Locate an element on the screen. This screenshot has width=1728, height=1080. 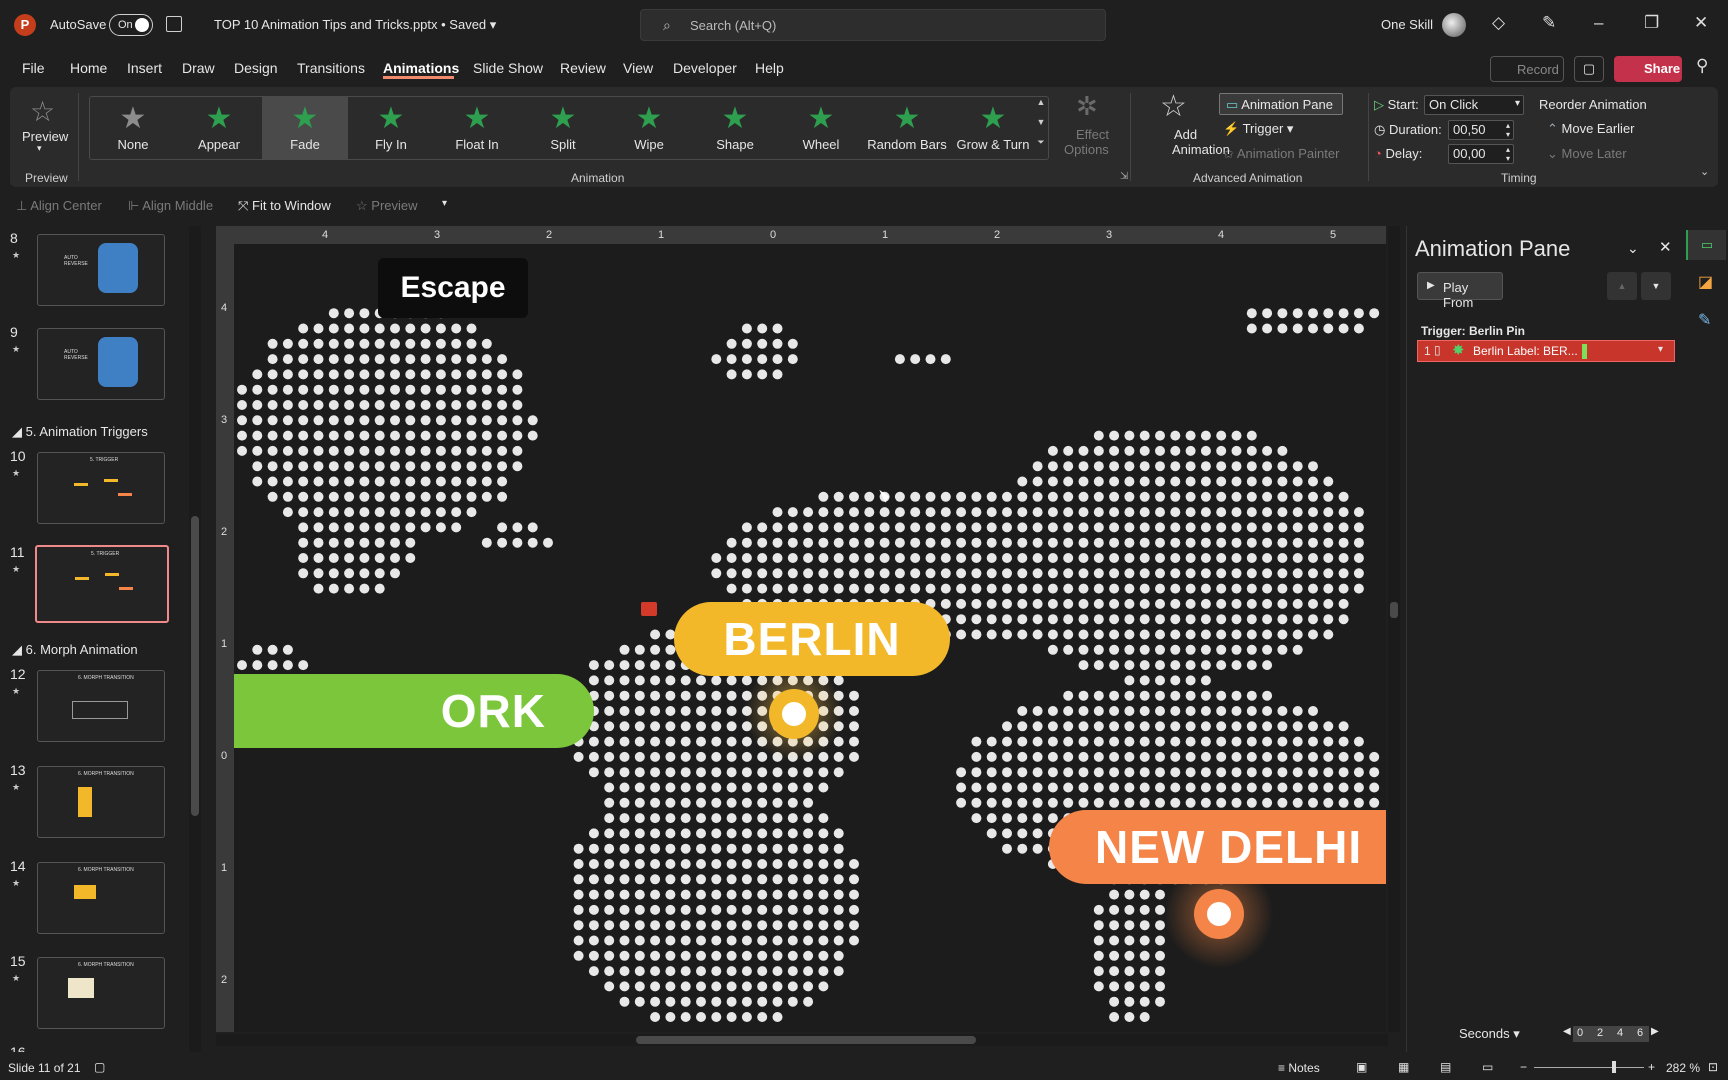
tab-file: File is located at coordinates (33, 68).